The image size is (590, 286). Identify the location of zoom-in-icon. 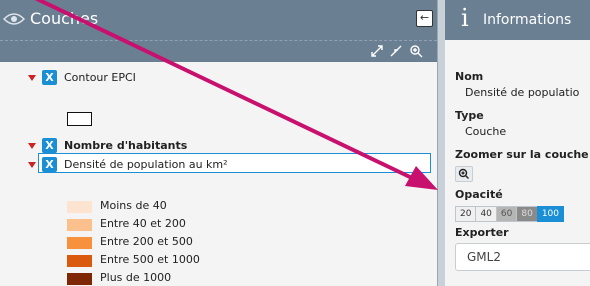
(463, 173).